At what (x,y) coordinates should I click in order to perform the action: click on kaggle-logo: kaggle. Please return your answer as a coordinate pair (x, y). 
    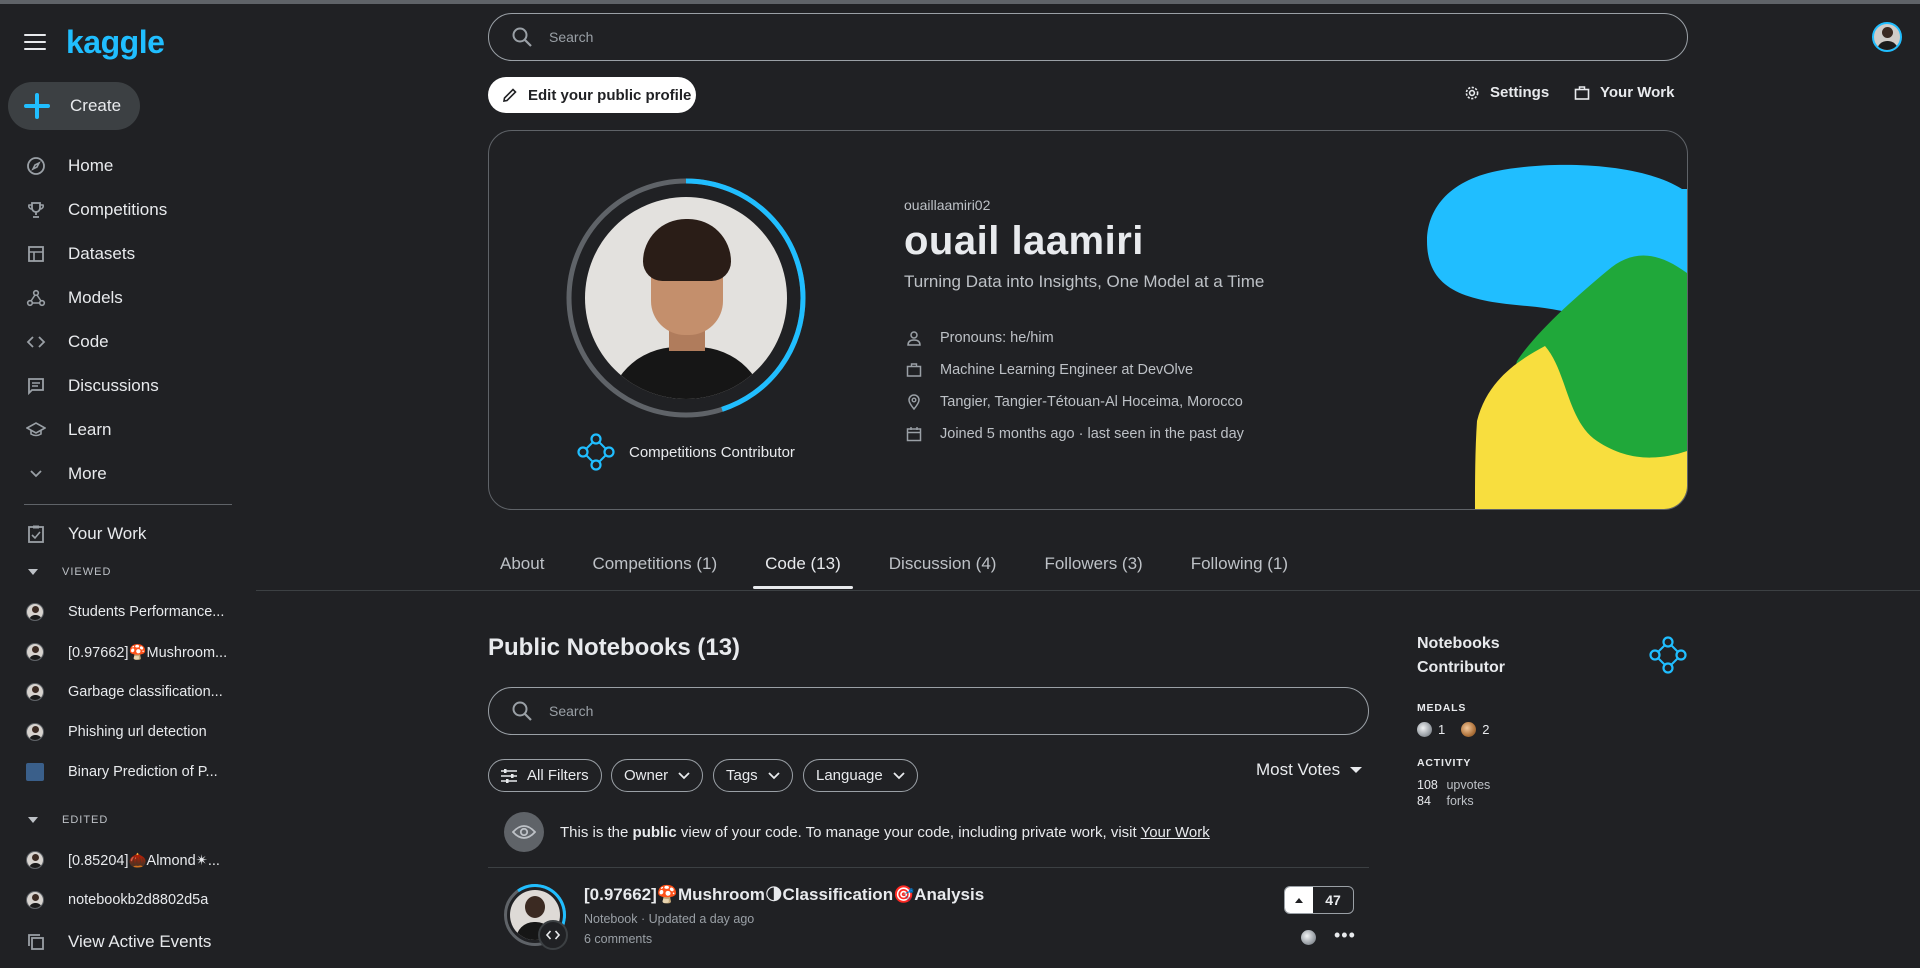
    Looking at the image, I should click on (115, 42).